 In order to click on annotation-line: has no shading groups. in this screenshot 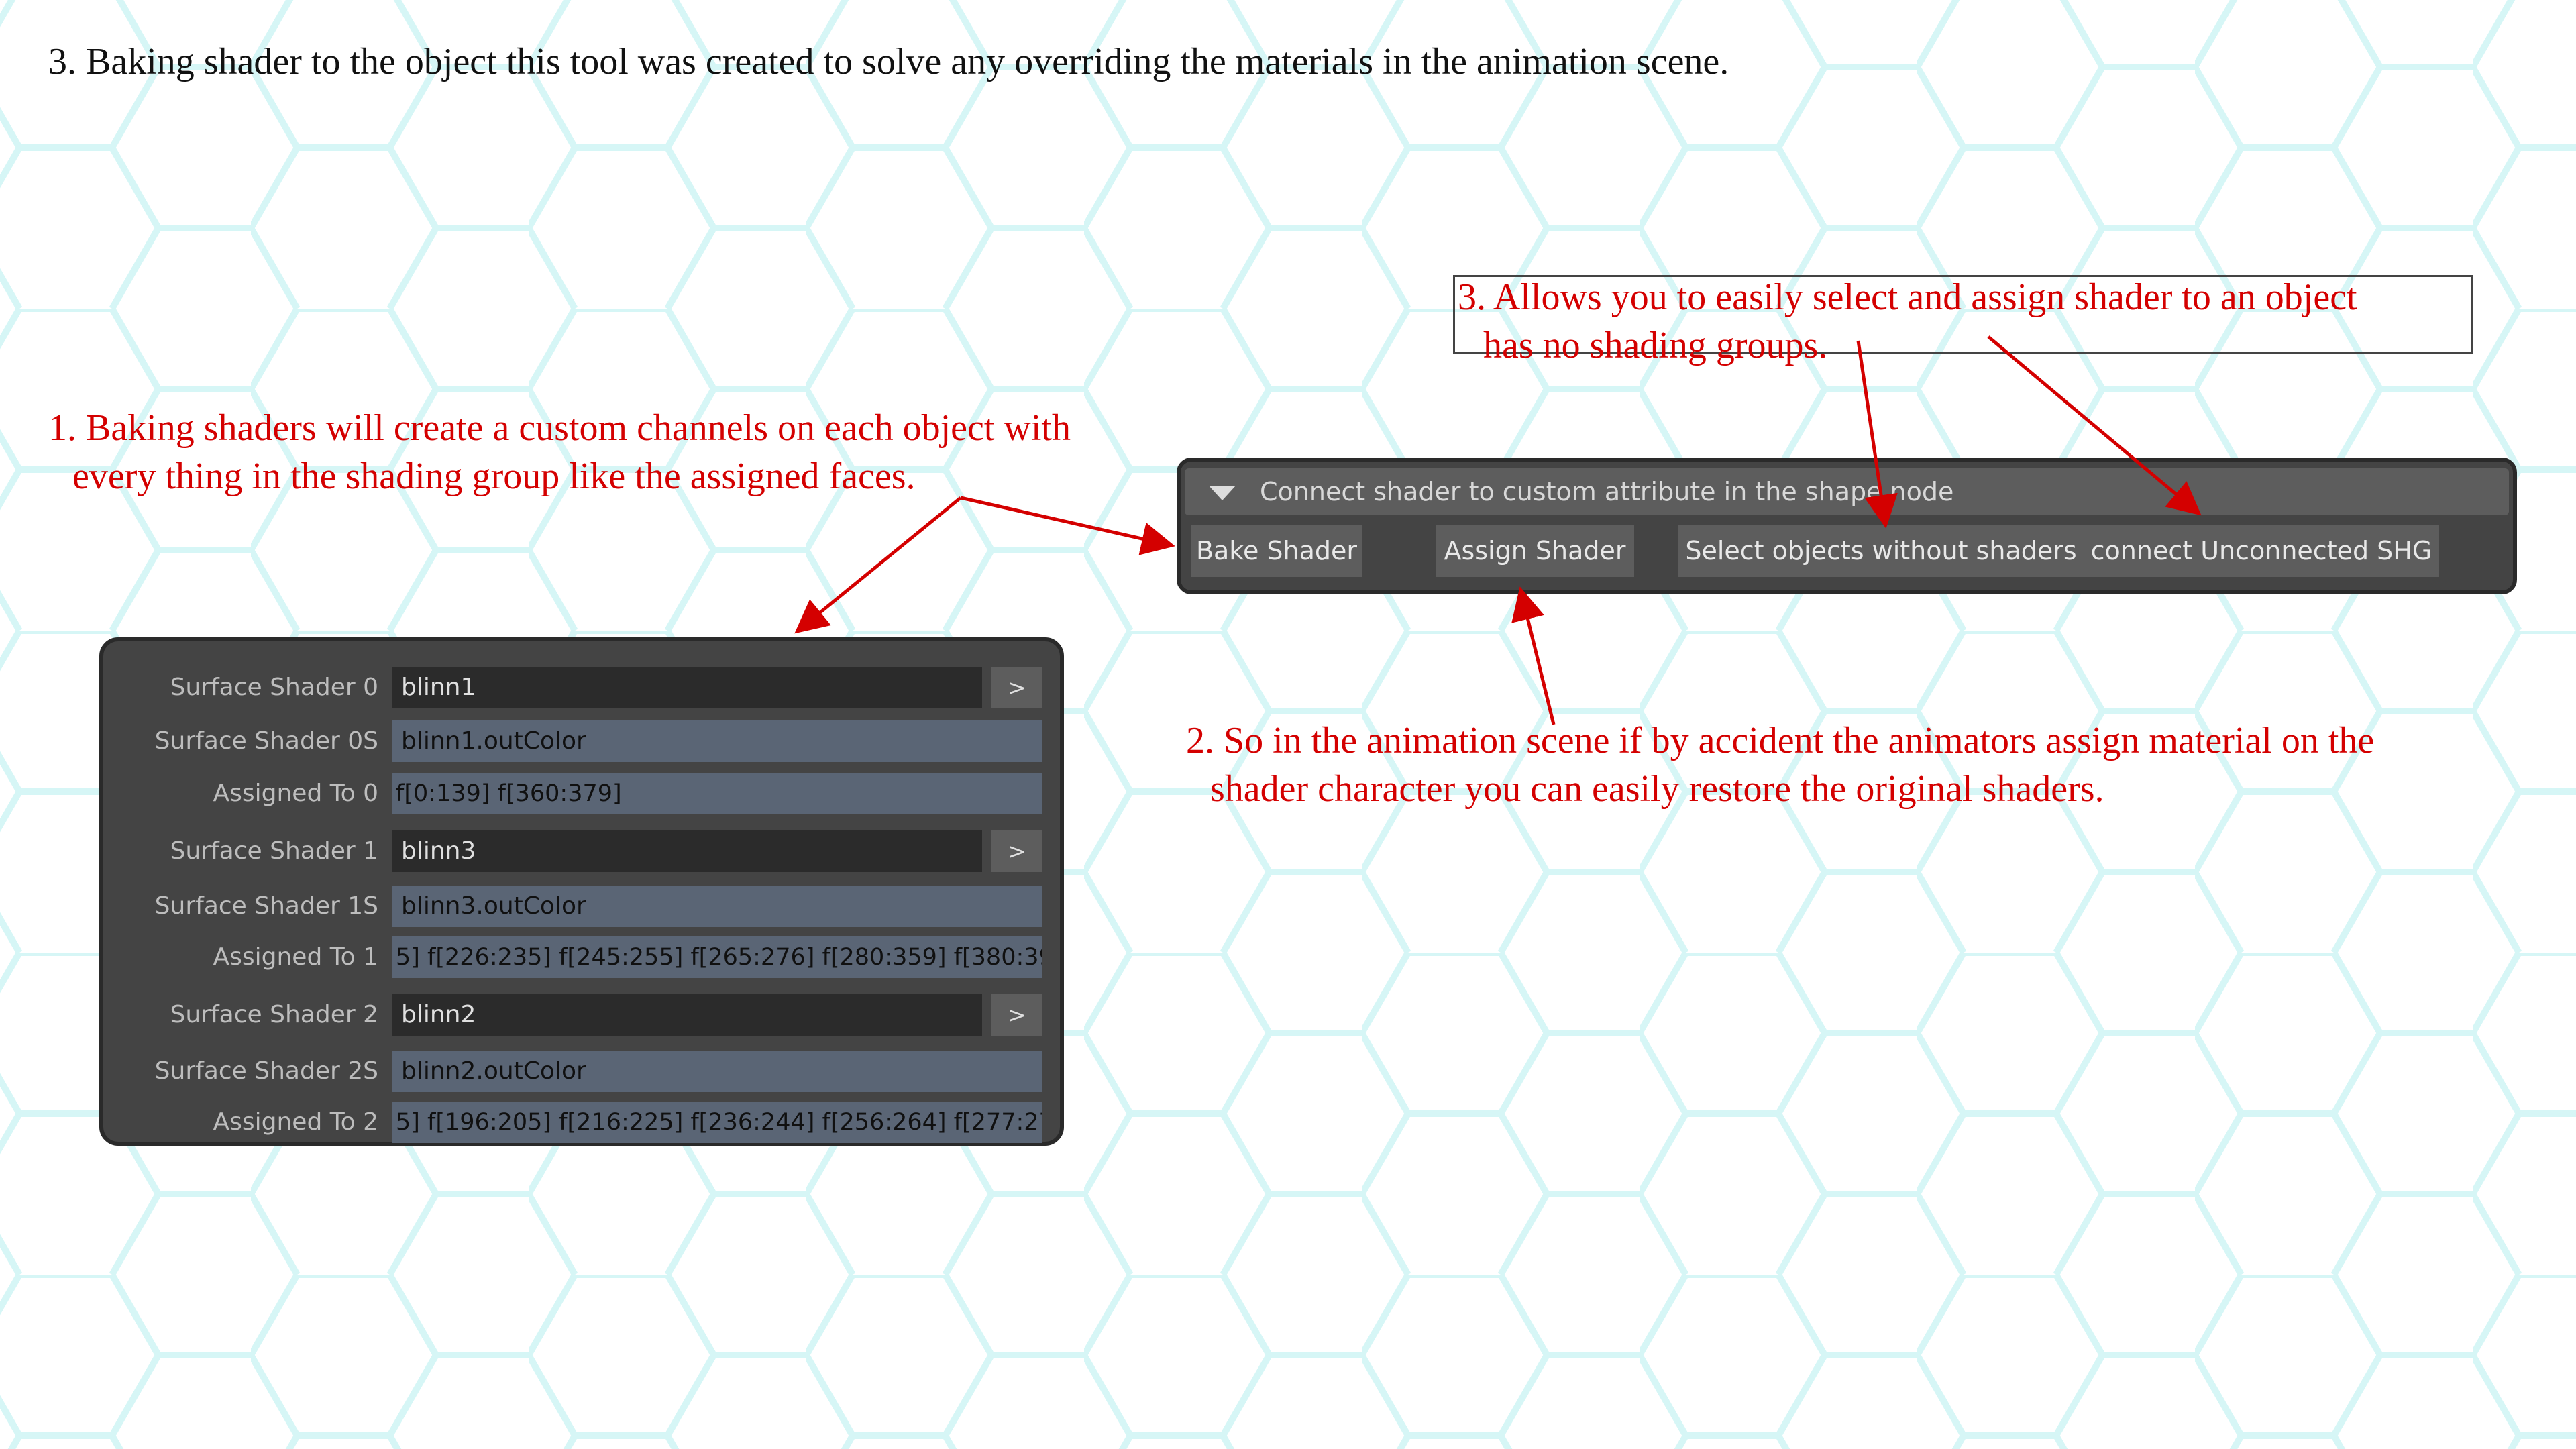, I will do `click(1655, 345)`.